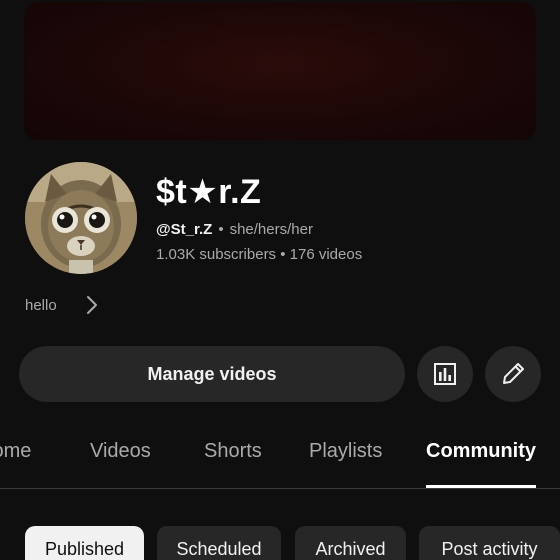 This screenshot has height=560, width=560. I want to click on analytics-button, so click(445, 374).